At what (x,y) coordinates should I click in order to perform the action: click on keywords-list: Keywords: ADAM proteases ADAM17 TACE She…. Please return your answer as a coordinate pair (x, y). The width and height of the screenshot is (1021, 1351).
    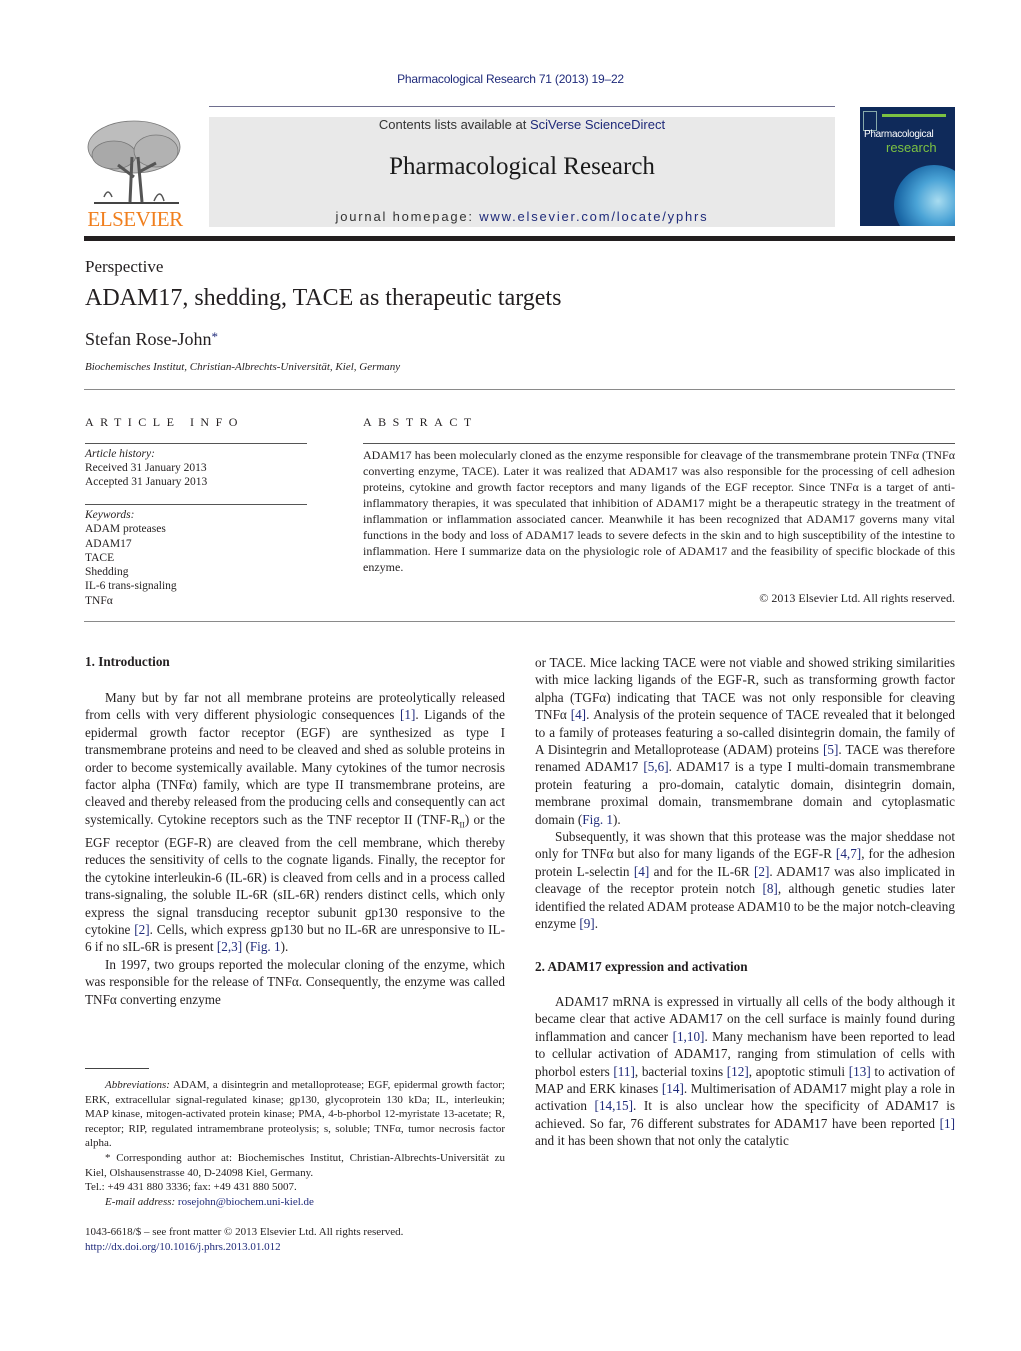
    Looking at the image, I should click on (131, 558).